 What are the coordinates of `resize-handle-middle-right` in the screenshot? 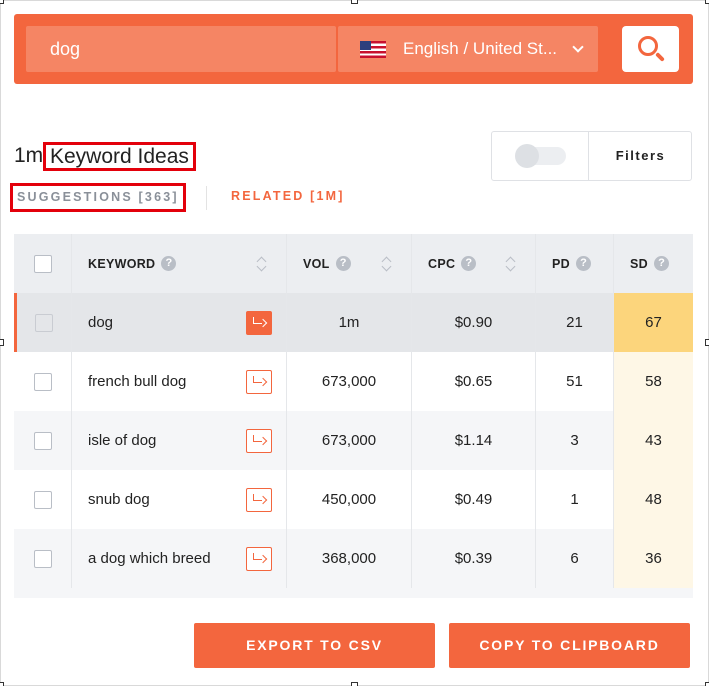 It's located at (707, 342).